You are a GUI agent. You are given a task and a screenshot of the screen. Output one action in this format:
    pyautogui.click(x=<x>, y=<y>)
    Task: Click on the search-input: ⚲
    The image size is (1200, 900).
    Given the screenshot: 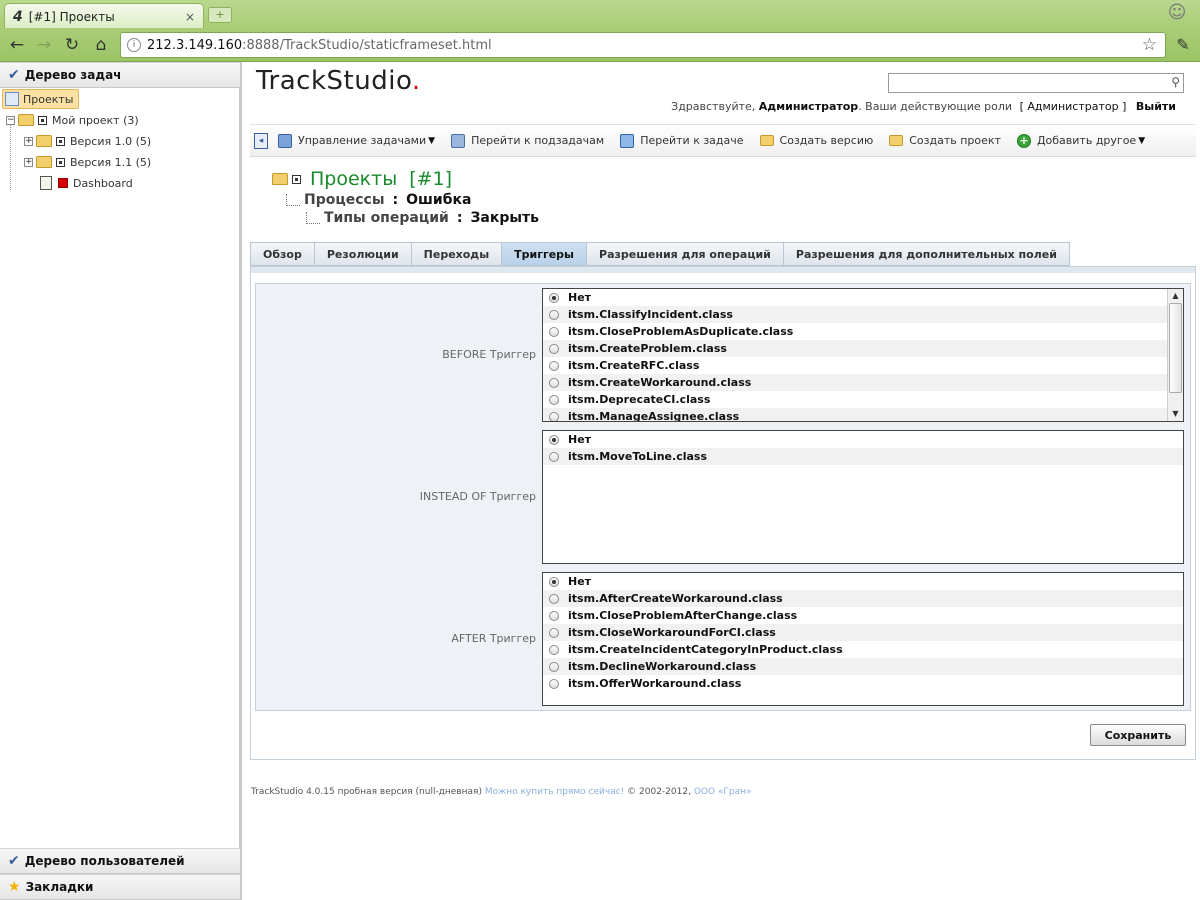 What is the action you would take?
    pyautogui.click(x=1036, y=83)
    